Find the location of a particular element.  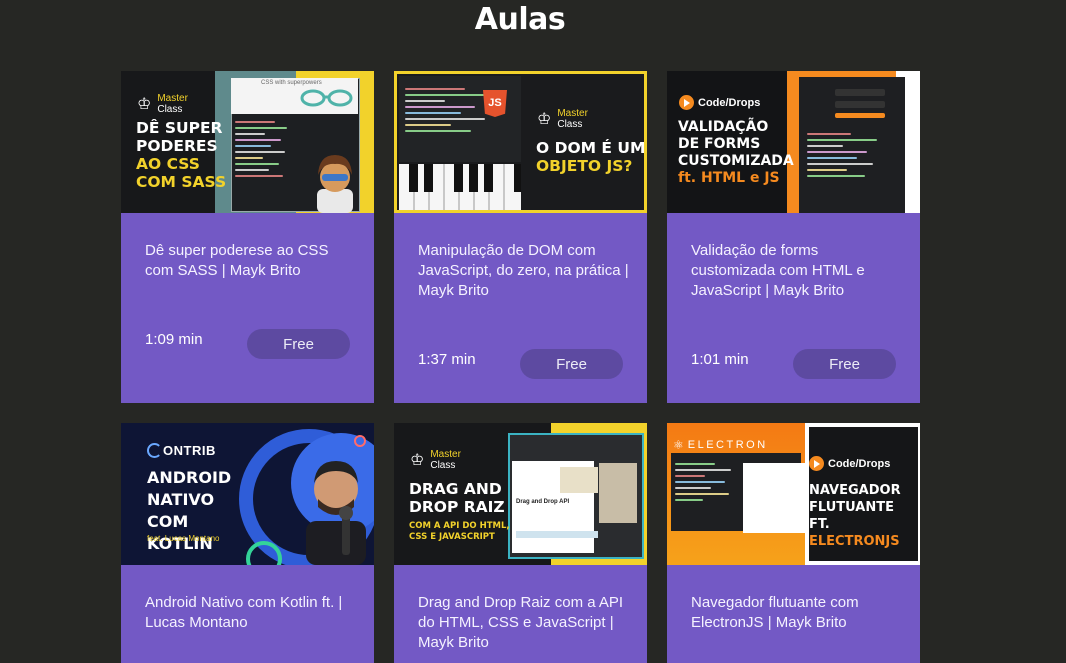

window-title: Drag and Drop API is located at coordinates (543, 502).